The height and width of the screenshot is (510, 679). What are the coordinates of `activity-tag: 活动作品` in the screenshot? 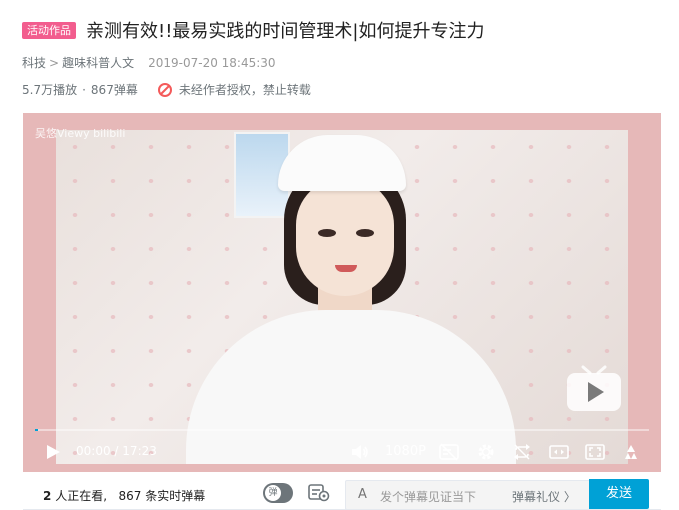 It's located at (49, 30).